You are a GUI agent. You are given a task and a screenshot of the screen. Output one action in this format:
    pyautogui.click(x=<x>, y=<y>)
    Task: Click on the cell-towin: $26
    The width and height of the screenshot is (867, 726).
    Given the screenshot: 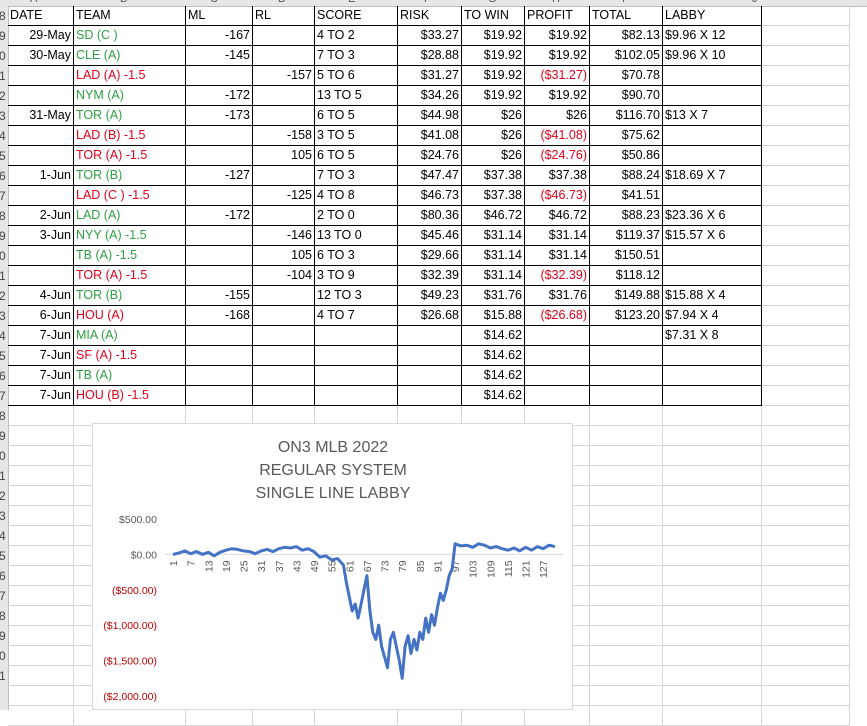 What is the action you would take?
    pyautogui.click(x=493, y=156)
    